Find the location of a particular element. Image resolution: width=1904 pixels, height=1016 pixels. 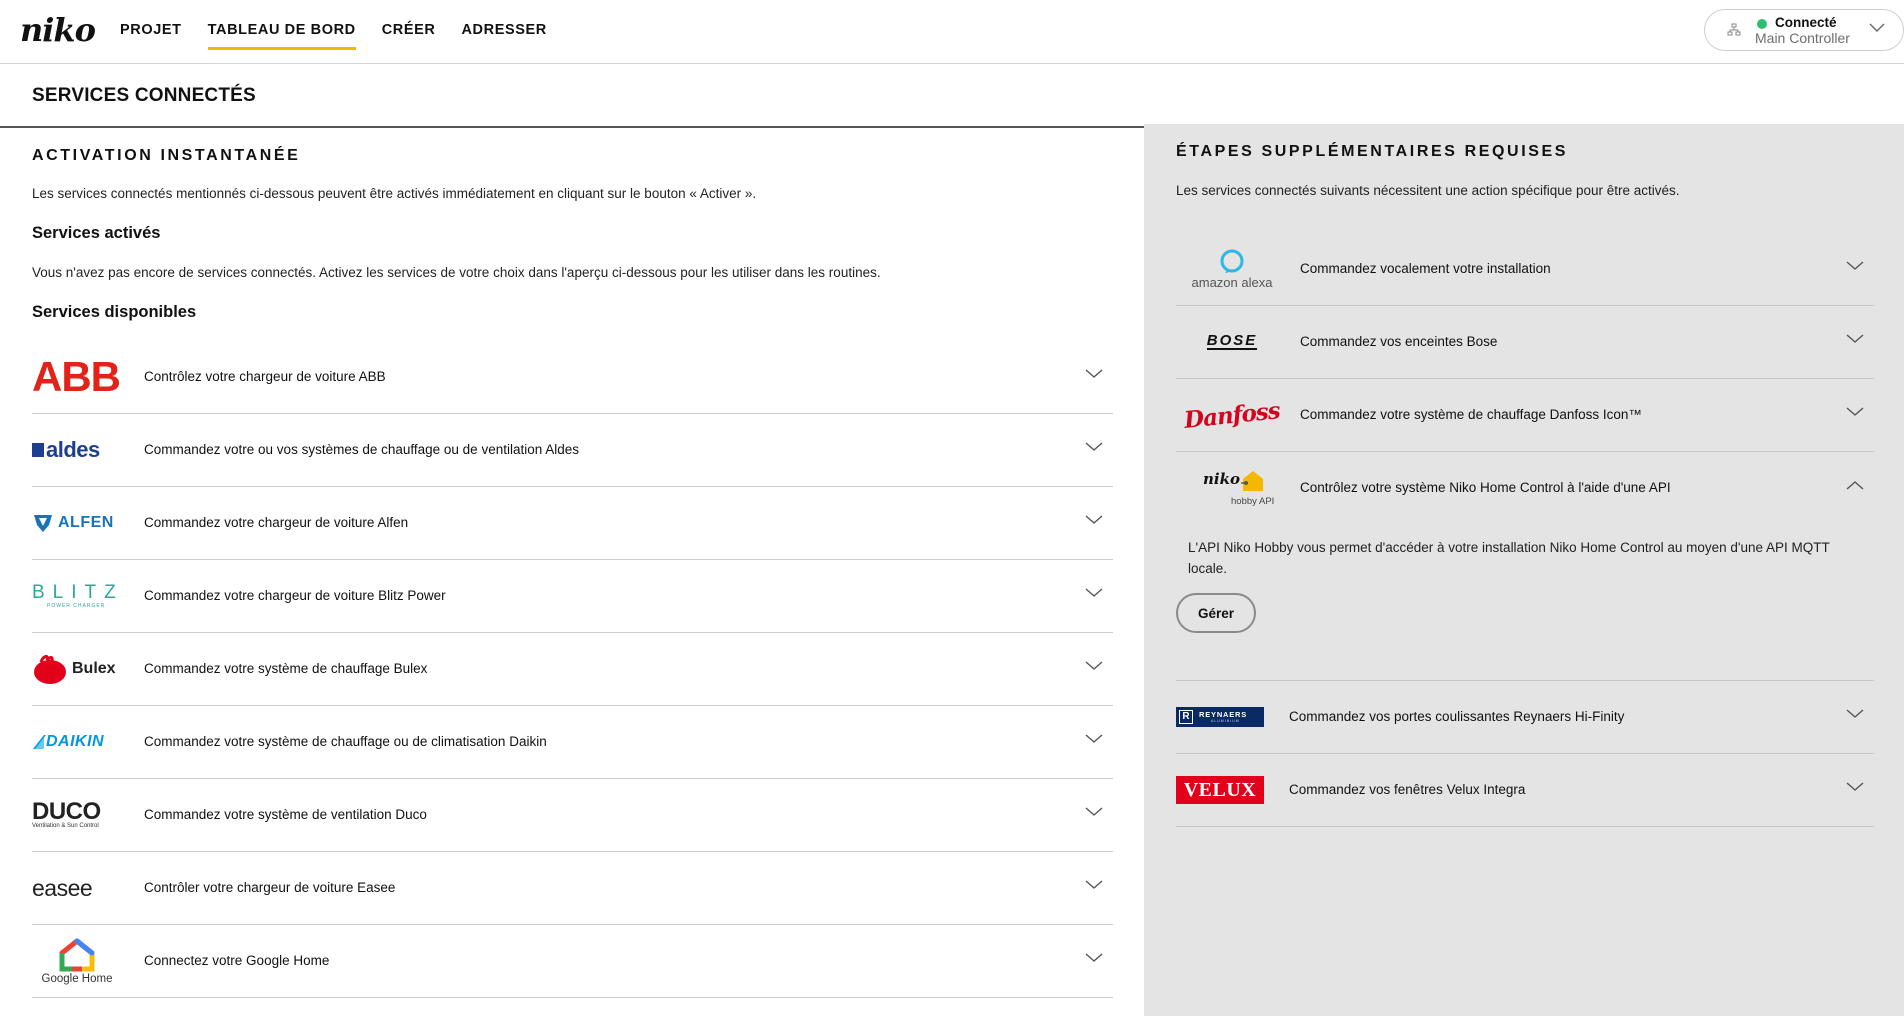

niko-hobby-logo-group: niko hobby API is located at coordinates (1232, 488).